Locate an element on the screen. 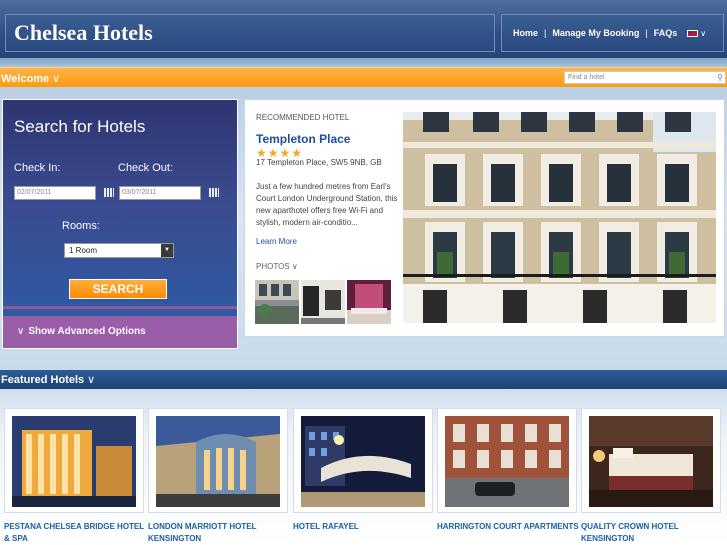 The height and width of the screenshot is (545, 727). logo-box: Chelsea Hotels is located at coordinates (250, 33).